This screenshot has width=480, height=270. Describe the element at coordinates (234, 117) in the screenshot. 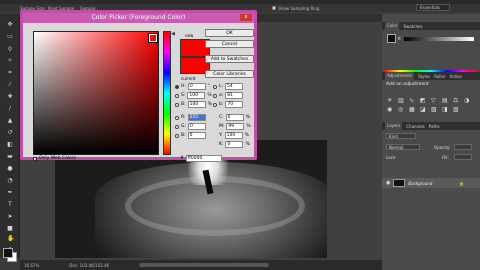

I see `cyan-input: 0` at that location.